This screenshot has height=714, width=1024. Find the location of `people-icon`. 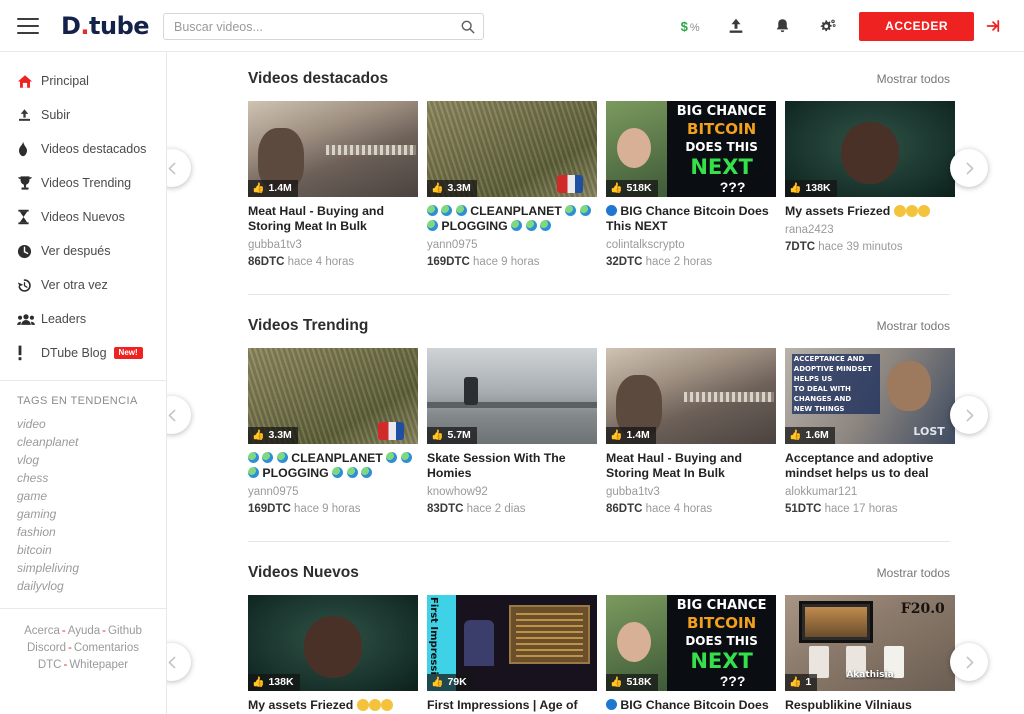

people-icon is located at coordinates (29, 319).